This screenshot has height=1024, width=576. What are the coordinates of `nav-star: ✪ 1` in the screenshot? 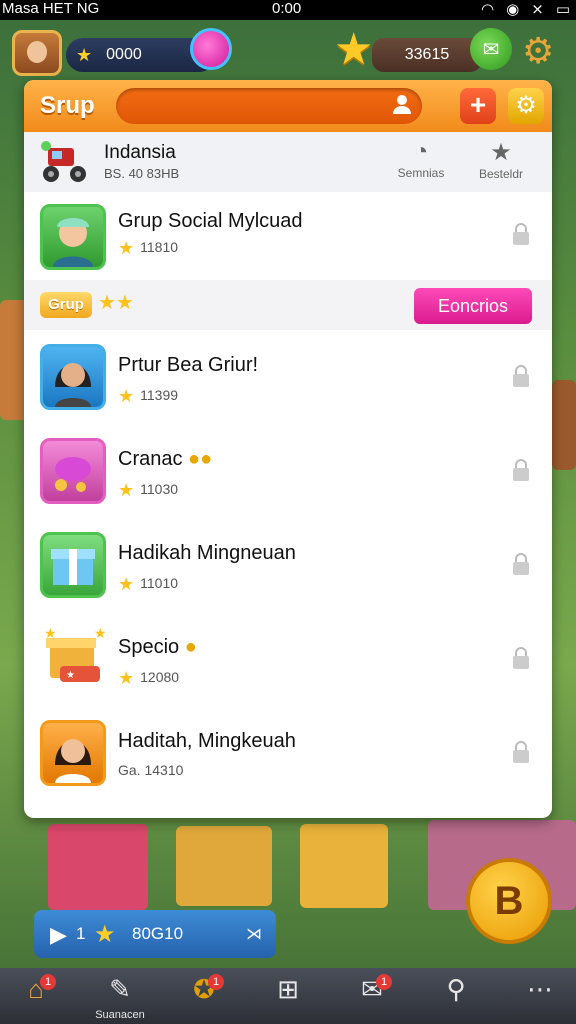 It's located at (204, 989).